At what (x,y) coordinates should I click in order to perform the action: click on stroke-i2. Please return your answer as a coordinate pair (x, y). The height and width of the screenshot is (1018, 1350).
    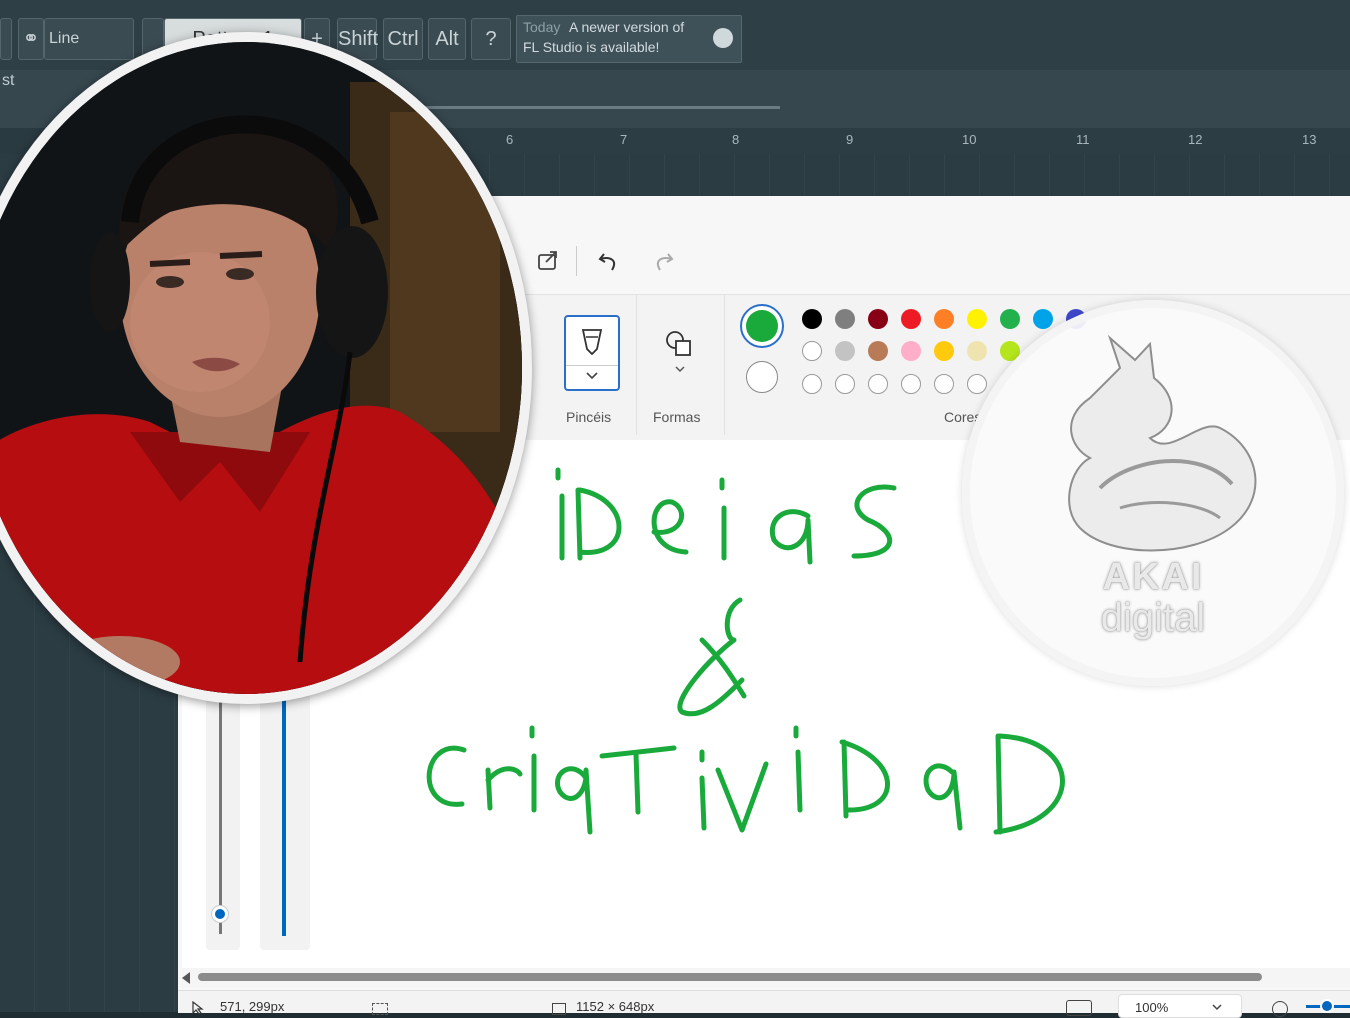
    Looking at the image, I should click on (723, 519).